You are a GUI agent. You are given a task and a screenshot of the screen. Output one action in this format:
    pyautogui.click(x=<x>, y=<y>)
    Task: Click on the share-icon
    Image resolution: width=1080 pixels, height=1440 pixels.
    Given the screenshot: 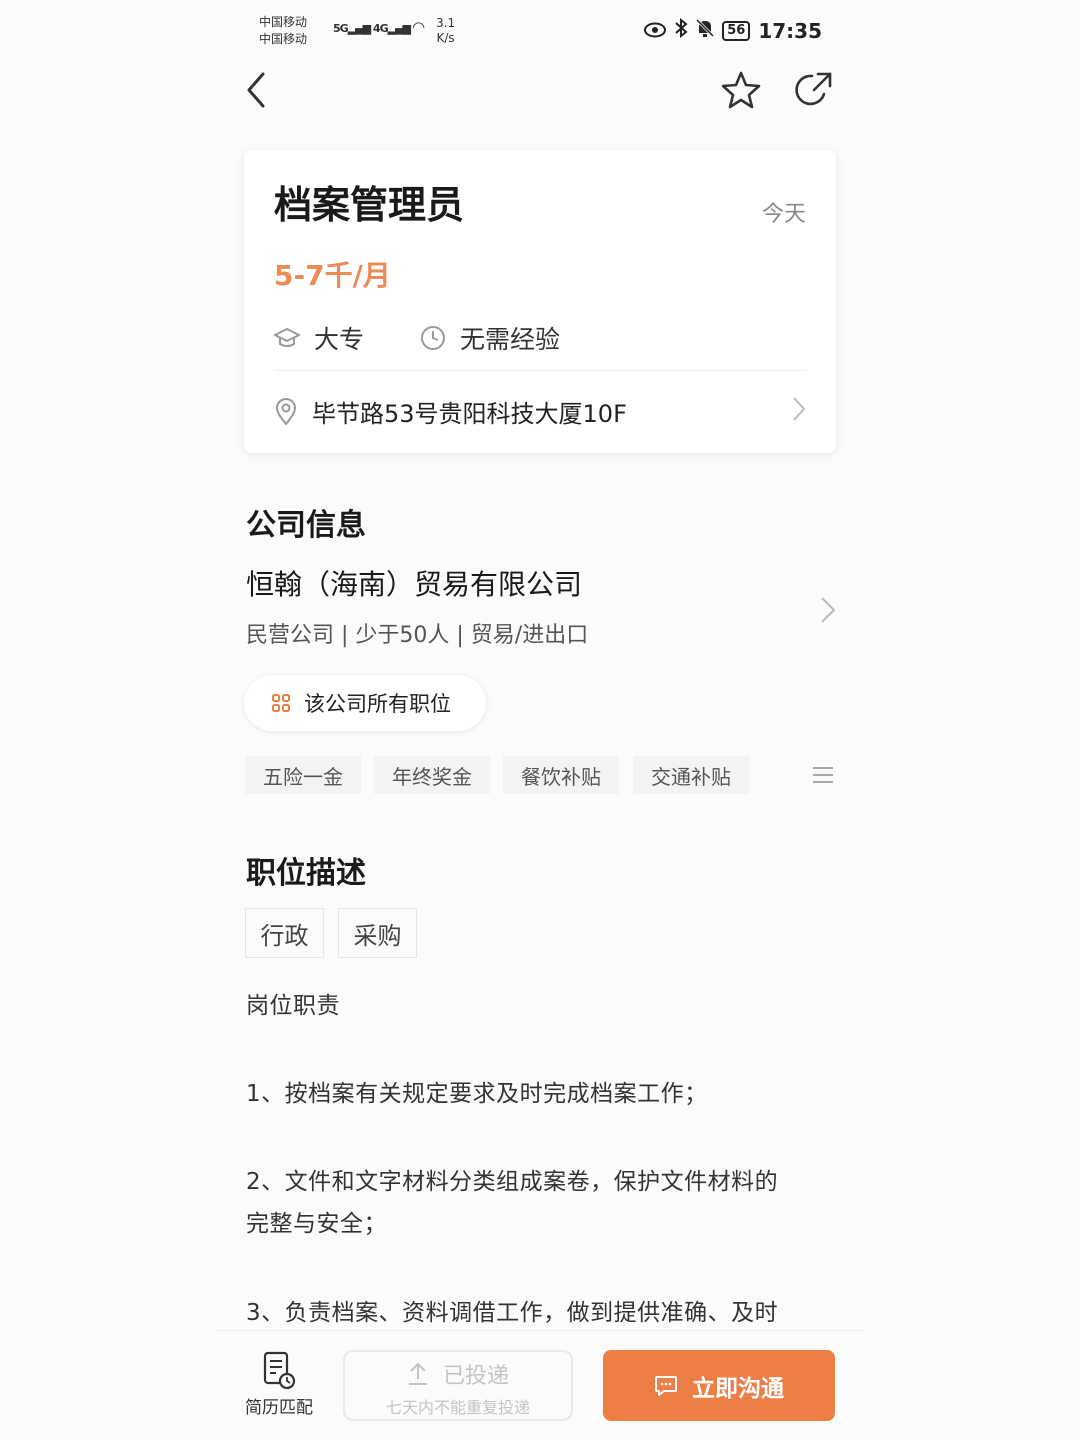 What is the action you would take?
    pyautogui.click(x=813, y=89)
    